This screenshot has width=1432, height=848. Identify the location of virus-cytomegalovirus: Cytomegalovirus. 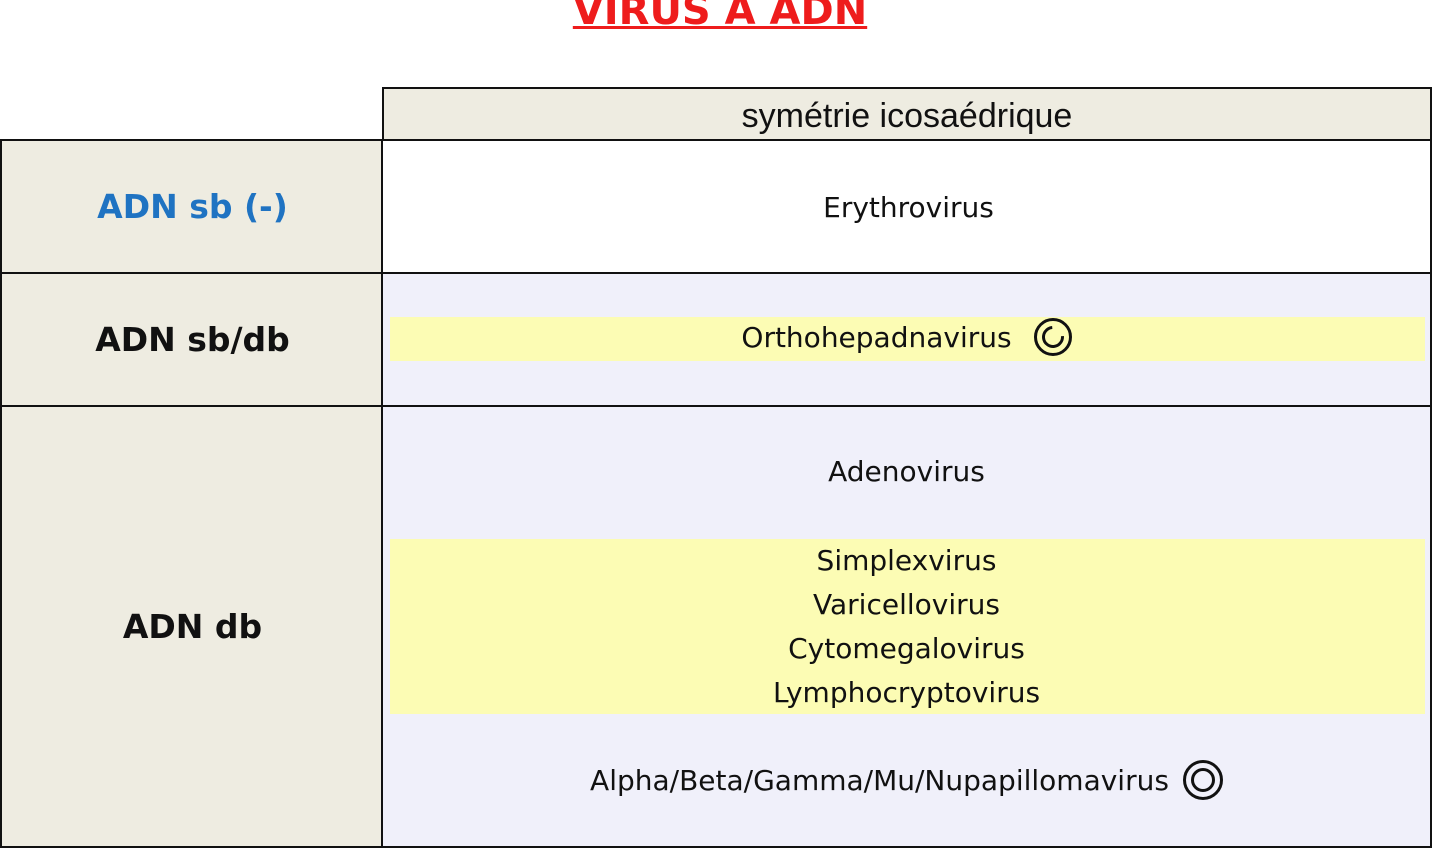
(906, 648).